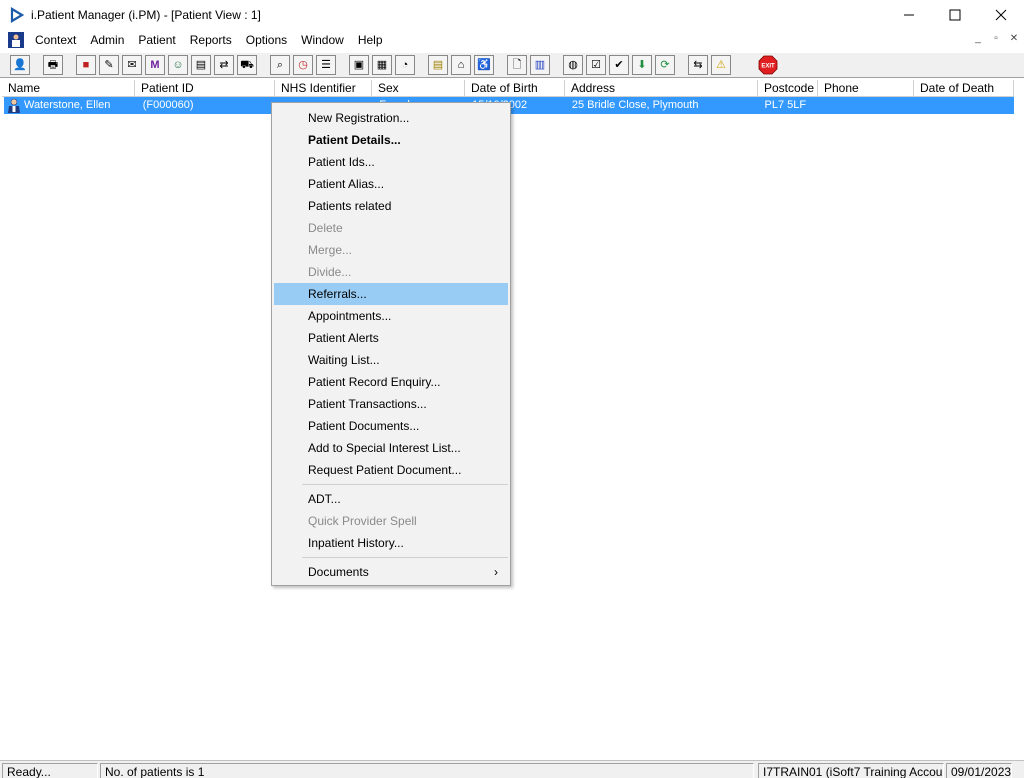 This screenshot has height=778, width=1024. I want to click on transfer-button: ⇄, so click(224, 65).